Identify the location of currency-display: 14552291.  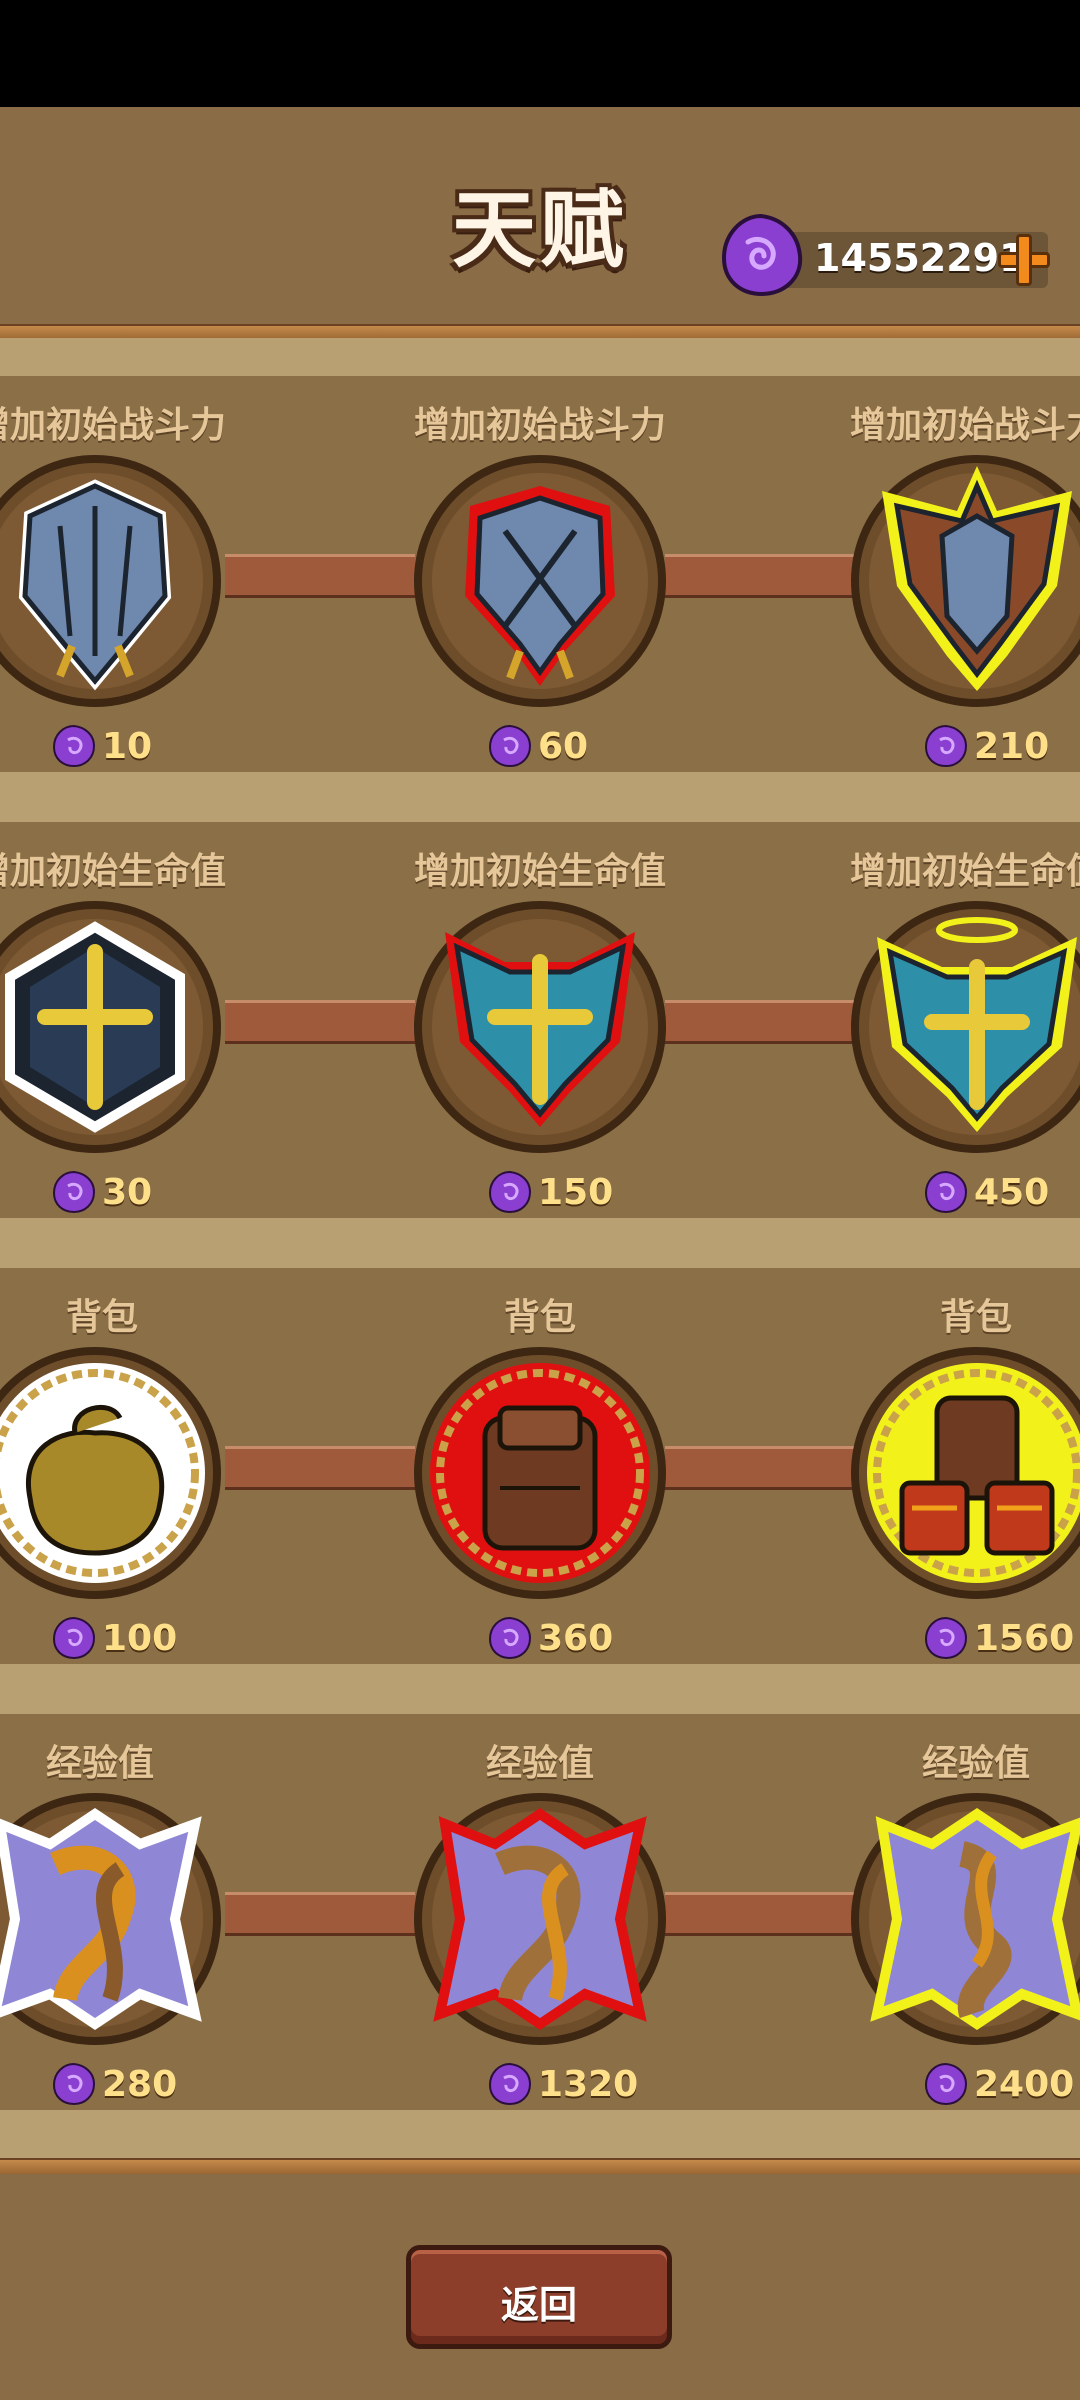
(885, 255).